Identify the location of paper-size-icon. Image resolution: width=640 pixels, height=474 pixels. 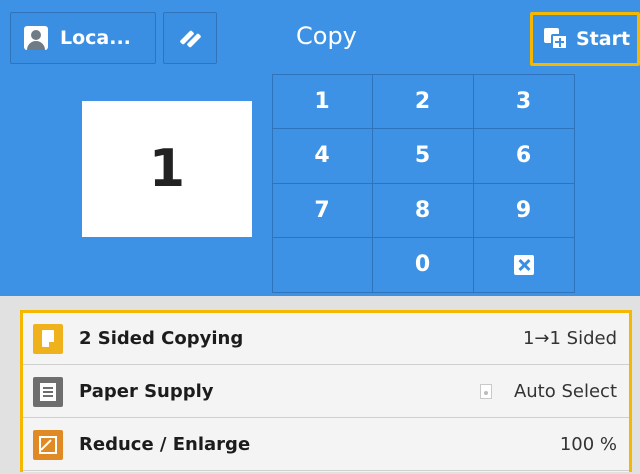
(485, 391).